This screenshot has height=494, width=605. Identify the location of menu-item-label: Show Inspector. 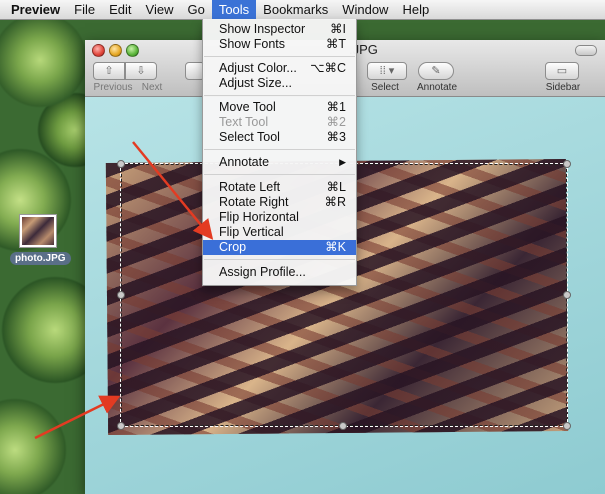
(262, 29).